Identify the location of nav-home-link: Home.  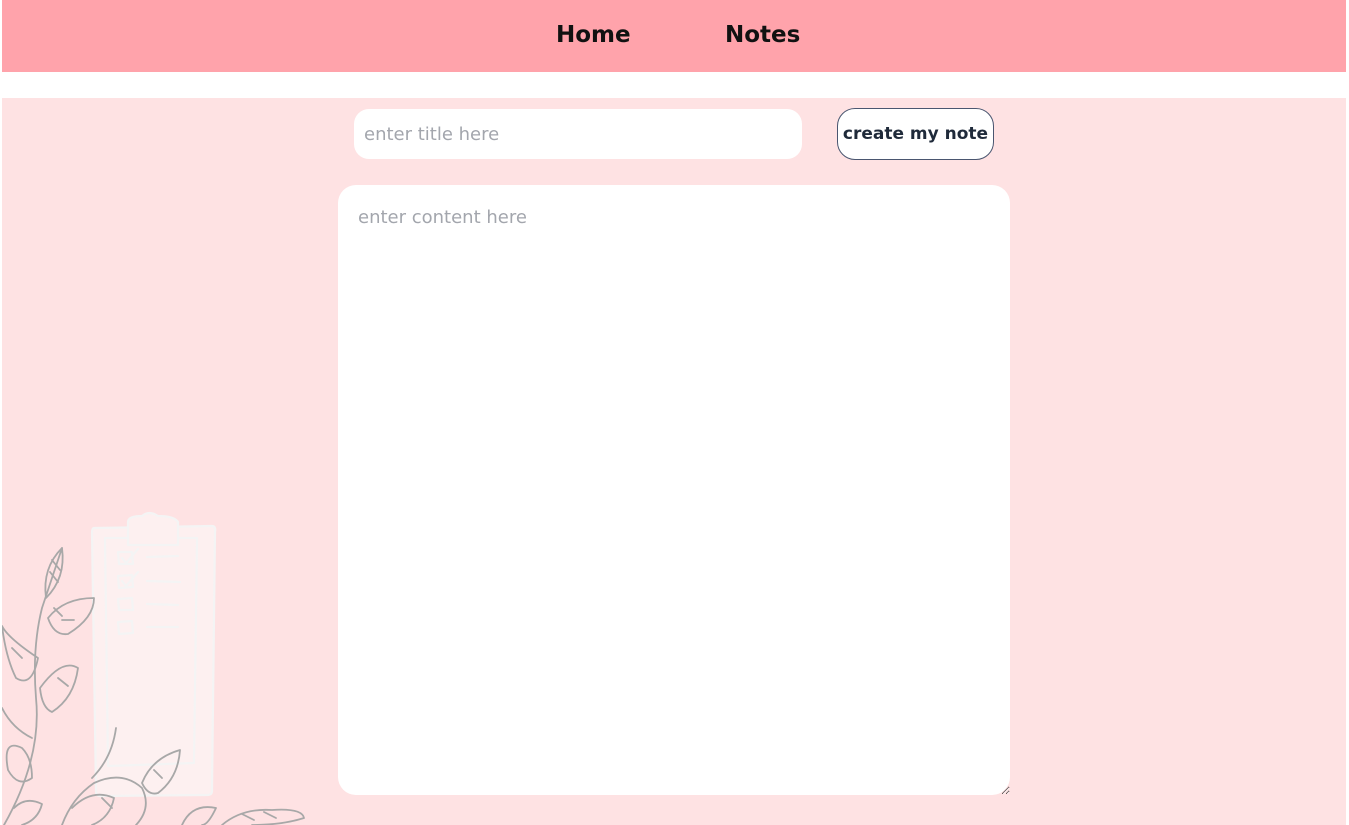
(593, 35).